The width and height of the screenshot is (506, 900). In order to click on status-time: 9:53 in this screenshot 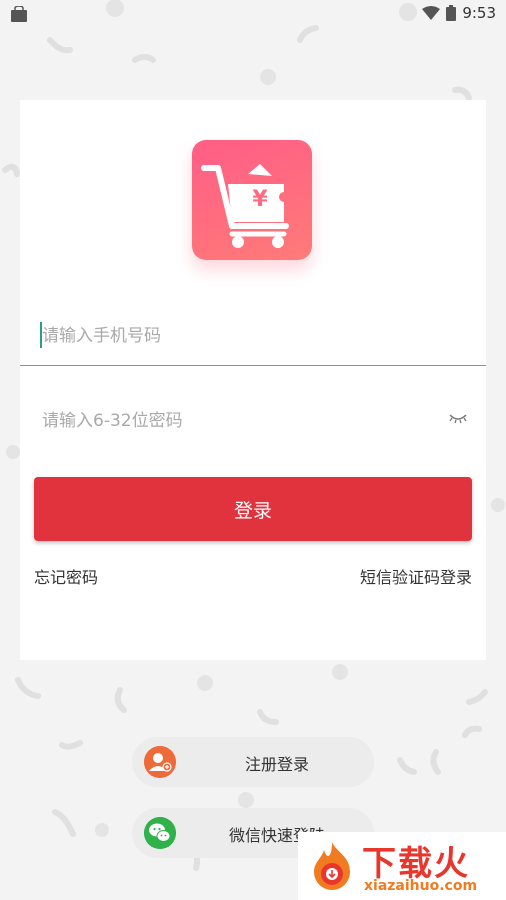, I will do `click(479, 13)`.